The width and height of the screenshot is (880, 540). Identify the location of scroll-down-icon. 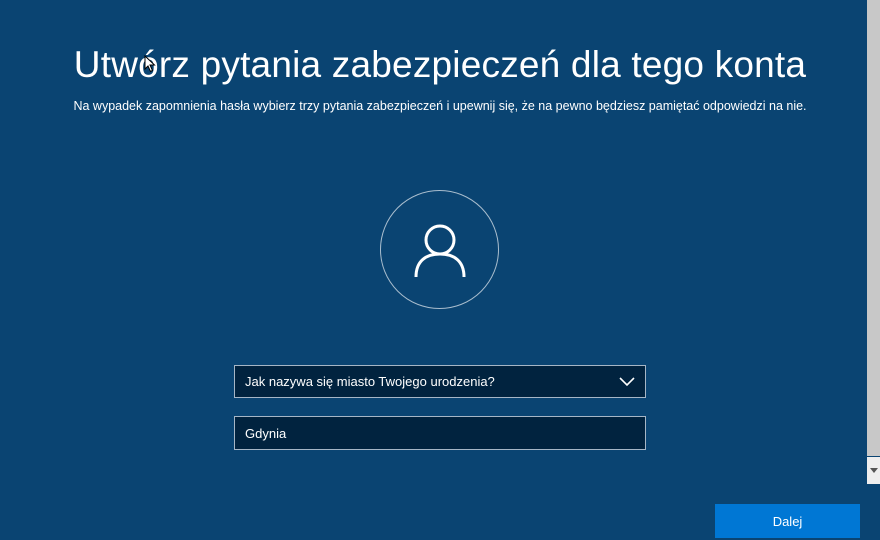
(873, 470).